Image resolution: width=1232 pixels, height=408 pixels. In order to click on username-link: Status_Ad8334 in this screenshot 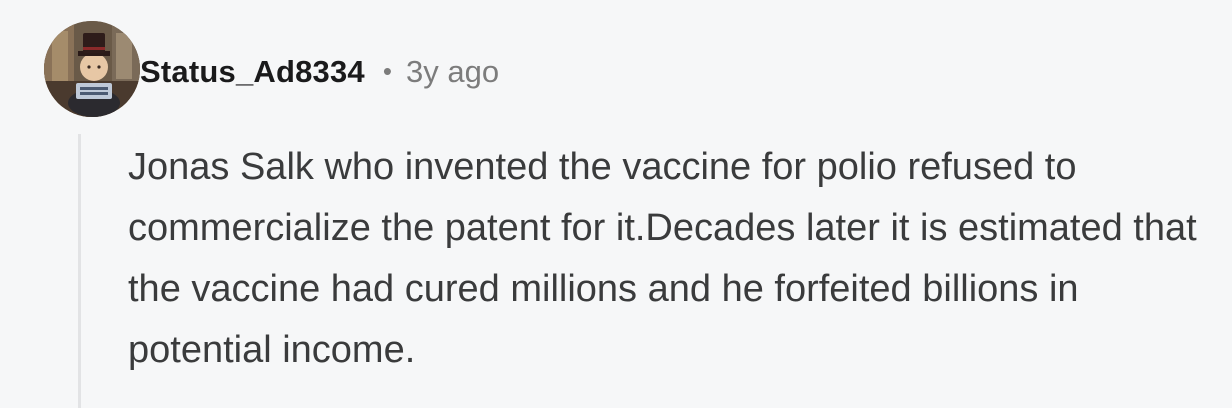, I will do `click(252, 72)`.